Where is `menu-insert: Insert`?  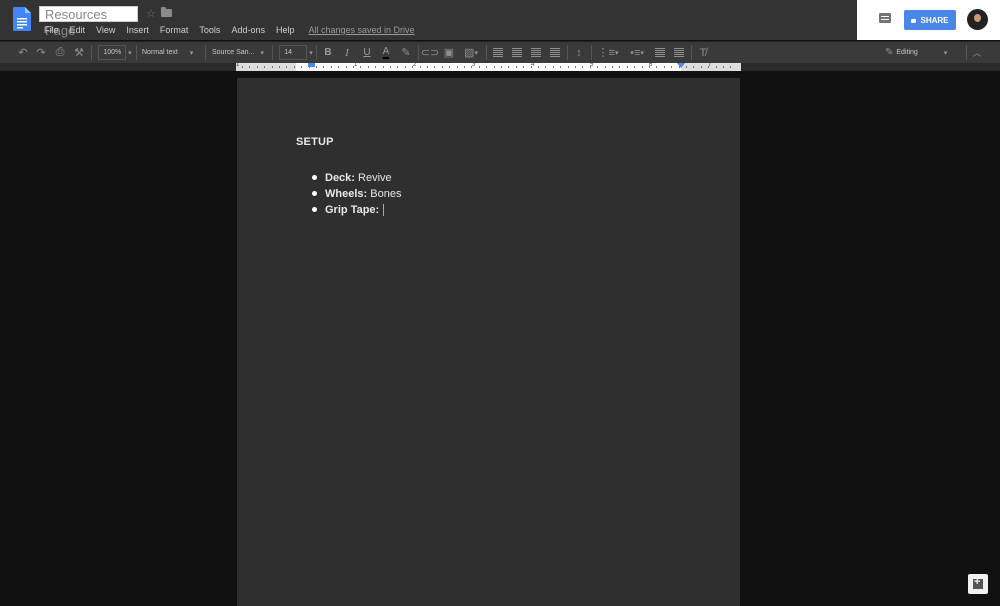
menu-insert: Insert is located at coordinates (137, 30).